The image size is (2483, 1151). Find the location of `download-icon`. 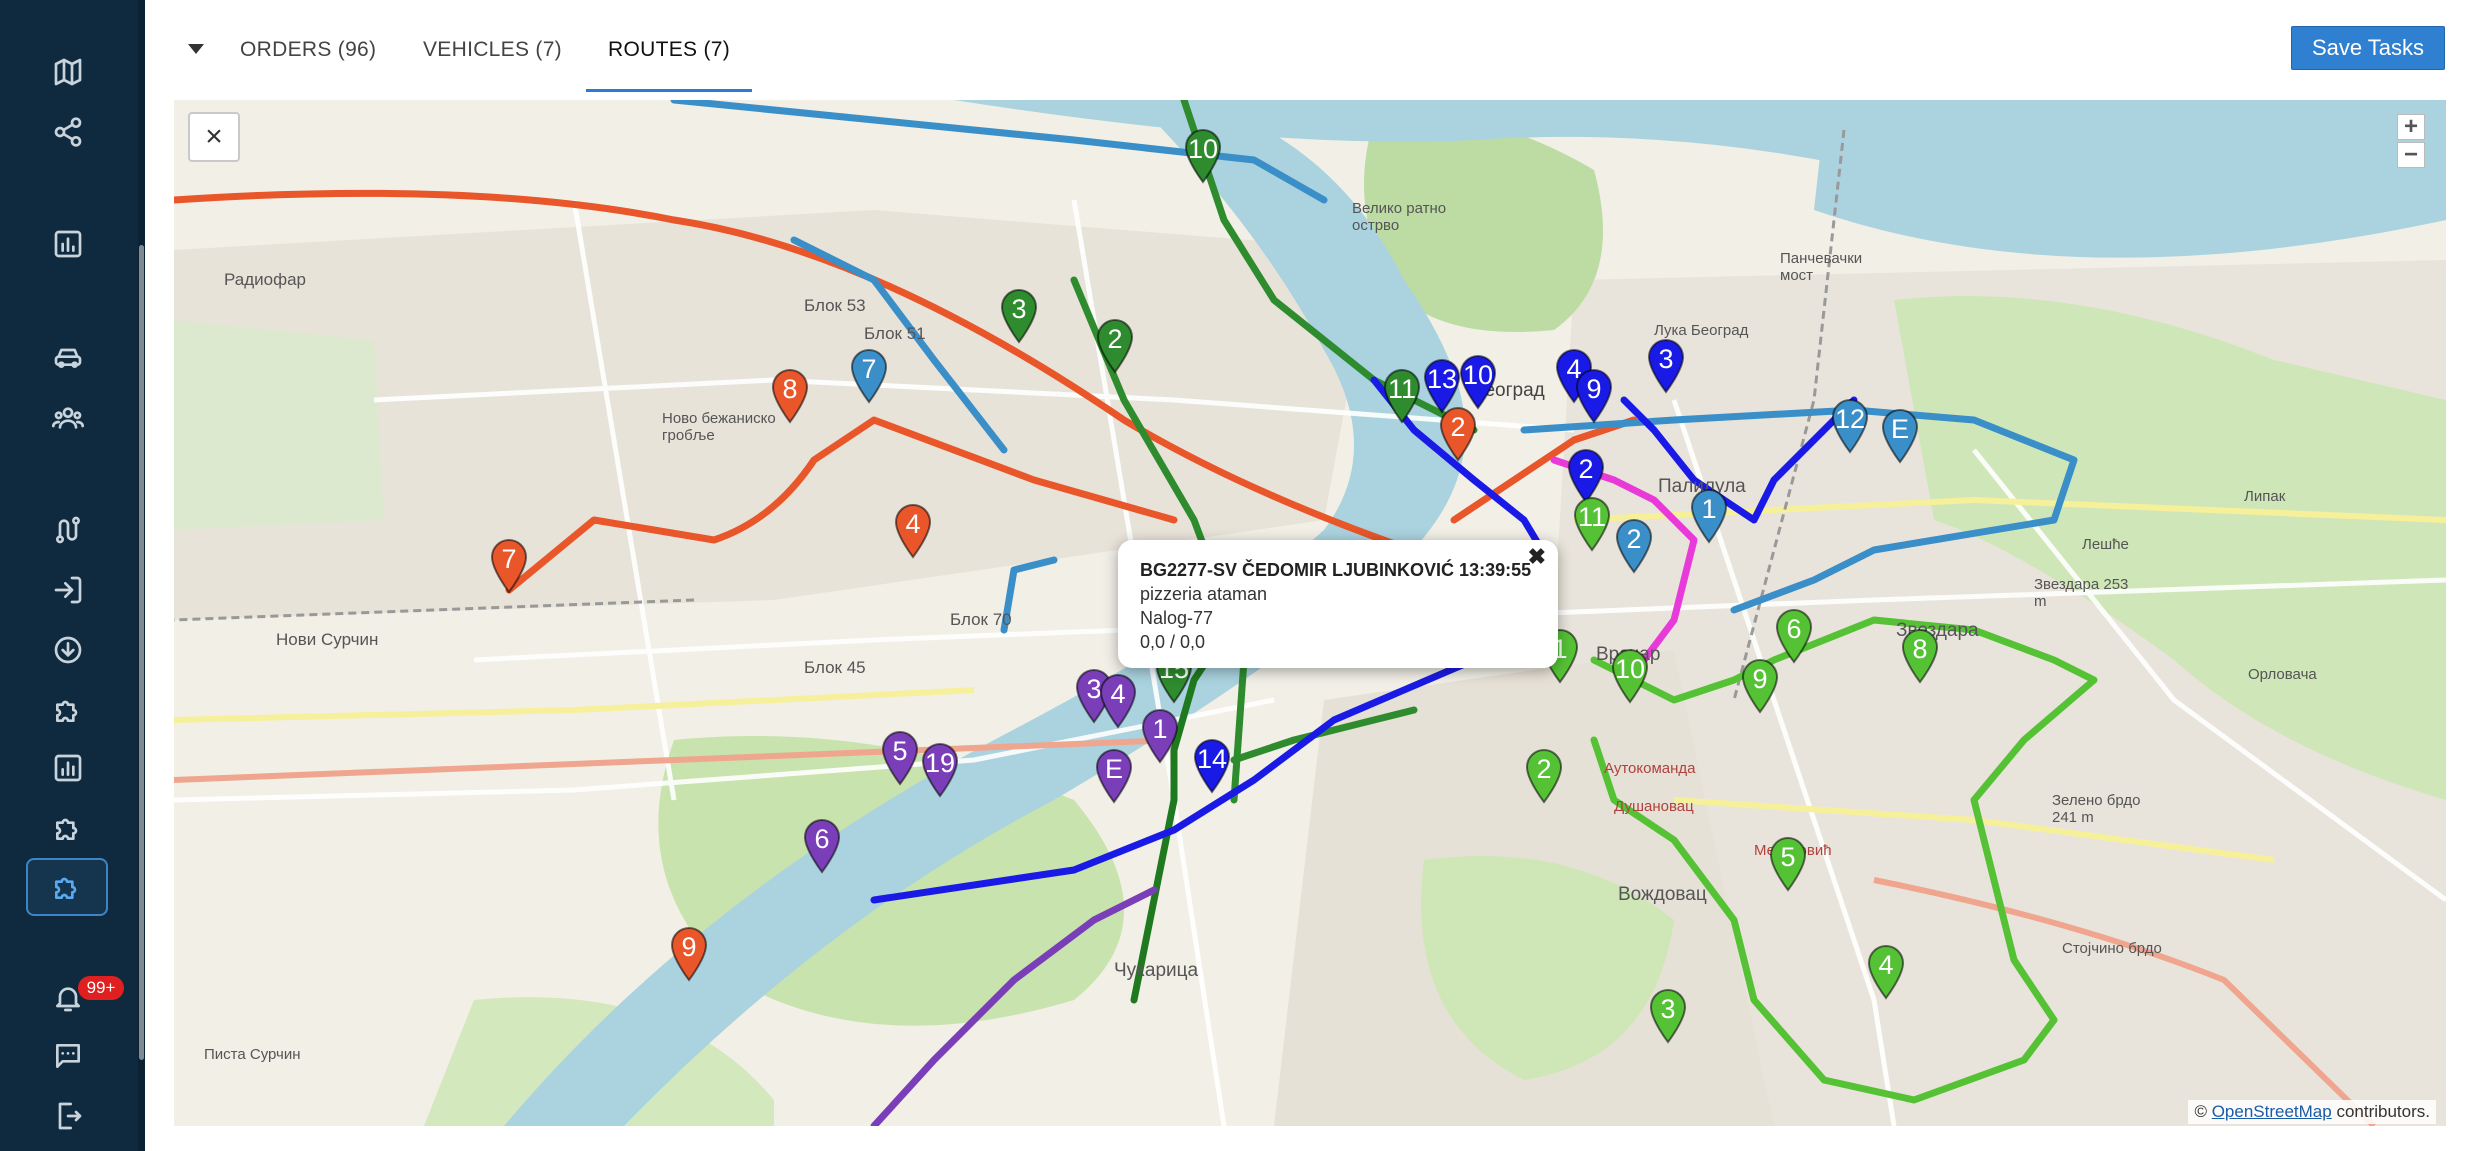

download-icon is located at coordinates (68, 650).